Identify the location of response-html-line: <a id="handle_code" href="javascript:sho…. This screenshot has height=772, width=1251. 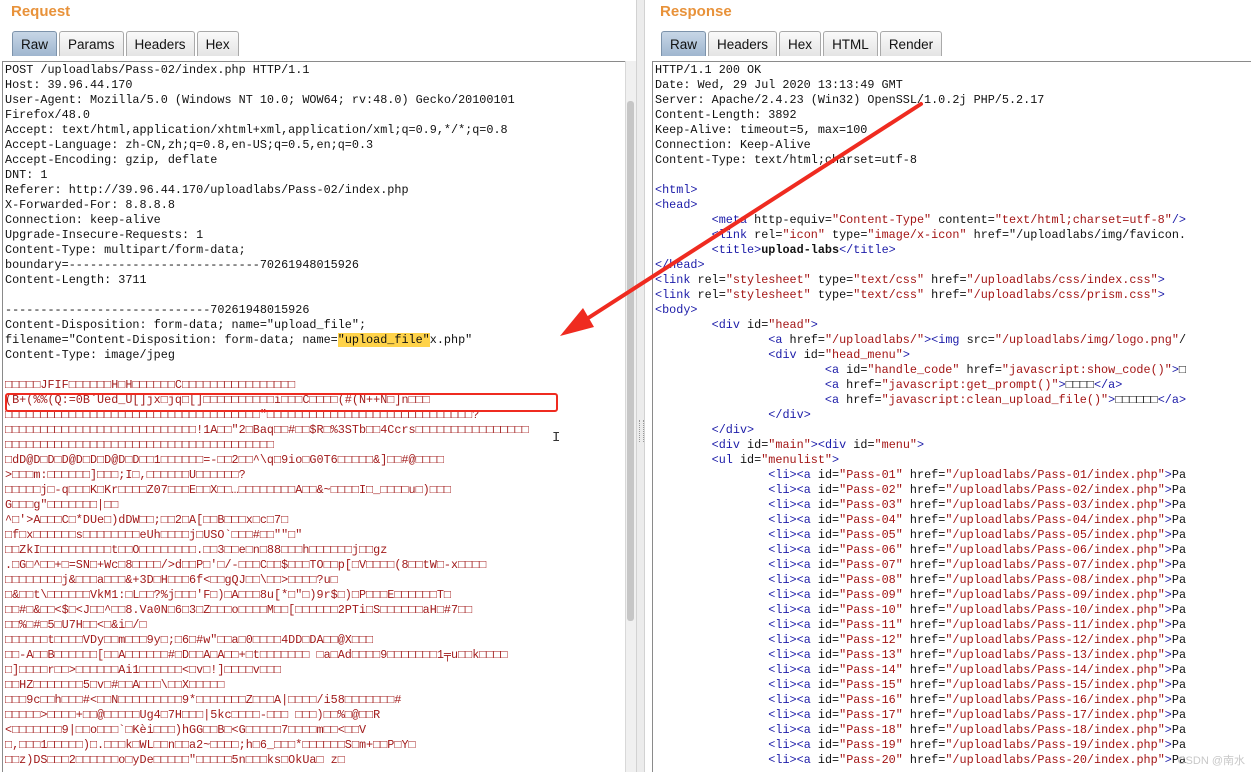
(1005, 370).